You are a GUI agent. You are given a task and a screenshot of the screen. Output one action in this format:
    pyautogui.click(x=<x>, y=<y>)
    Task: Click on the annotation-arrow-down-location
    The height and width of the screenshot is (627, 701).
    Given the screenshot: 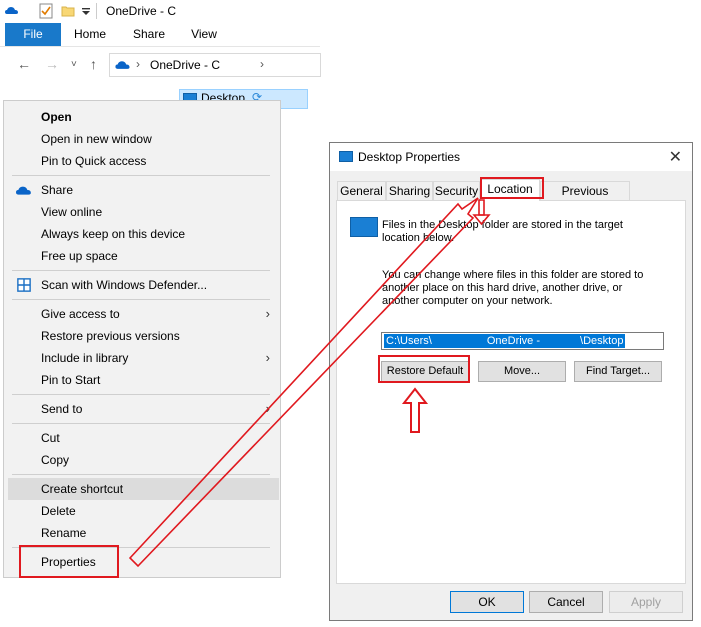 What is the action you would take?
    pyautogui.click(x=481, y=212)
    